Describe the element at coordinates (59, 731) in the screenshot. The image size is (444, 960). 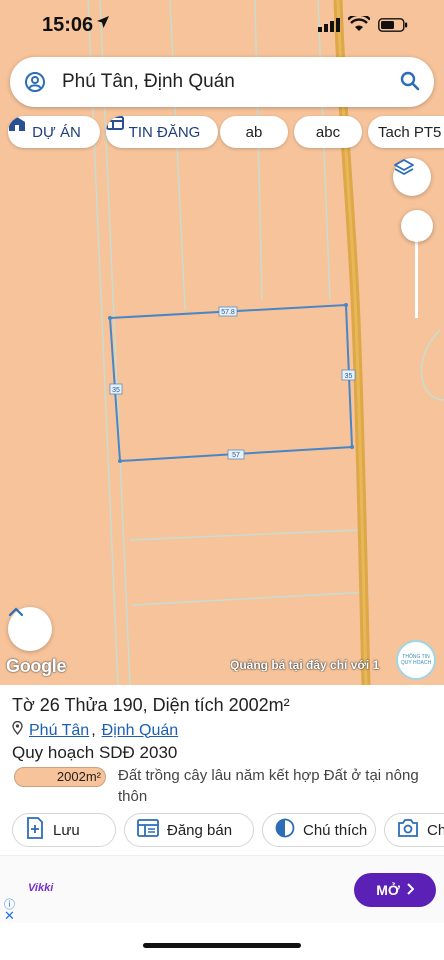
I see `ward-link: Phú Tân` at that location.